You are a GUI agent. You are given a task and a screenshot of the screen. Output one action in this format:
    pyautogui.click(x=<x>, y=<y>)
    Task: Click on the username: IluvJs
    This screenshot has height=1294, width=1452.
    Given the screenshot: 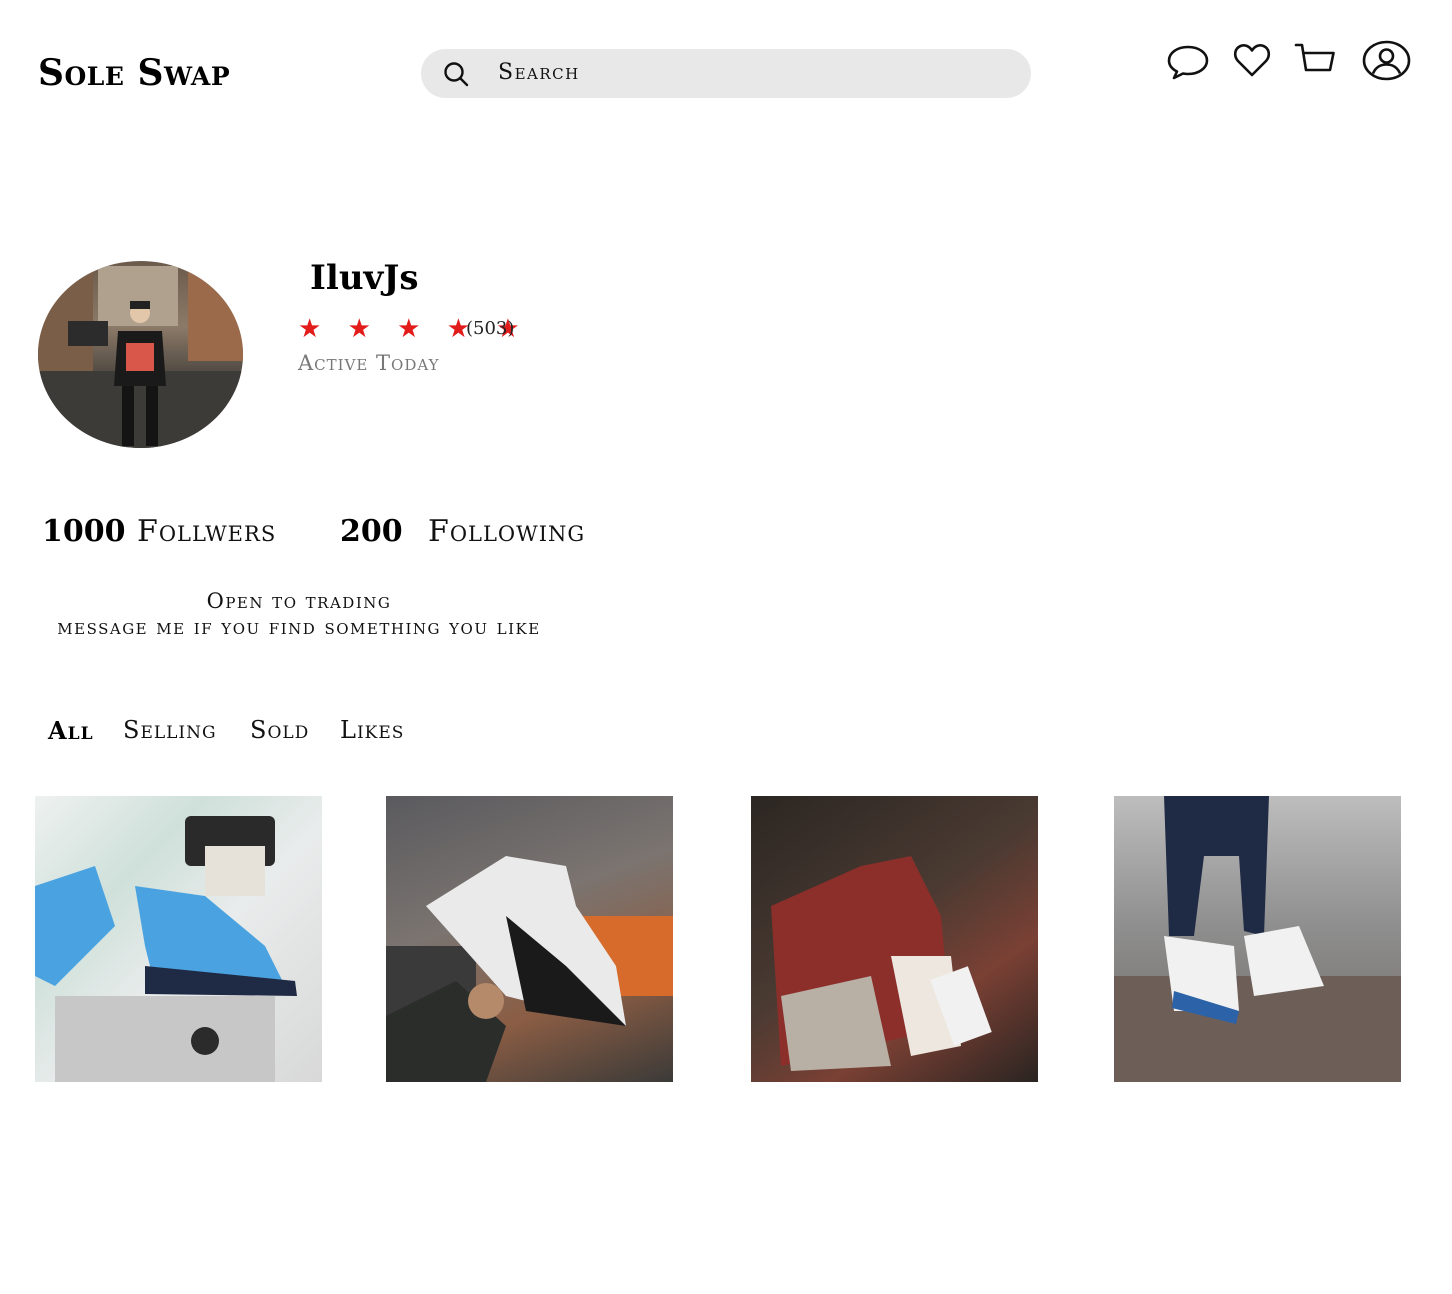 What is the action you would take?
    pyautogui.click(x=364, y=278)
    